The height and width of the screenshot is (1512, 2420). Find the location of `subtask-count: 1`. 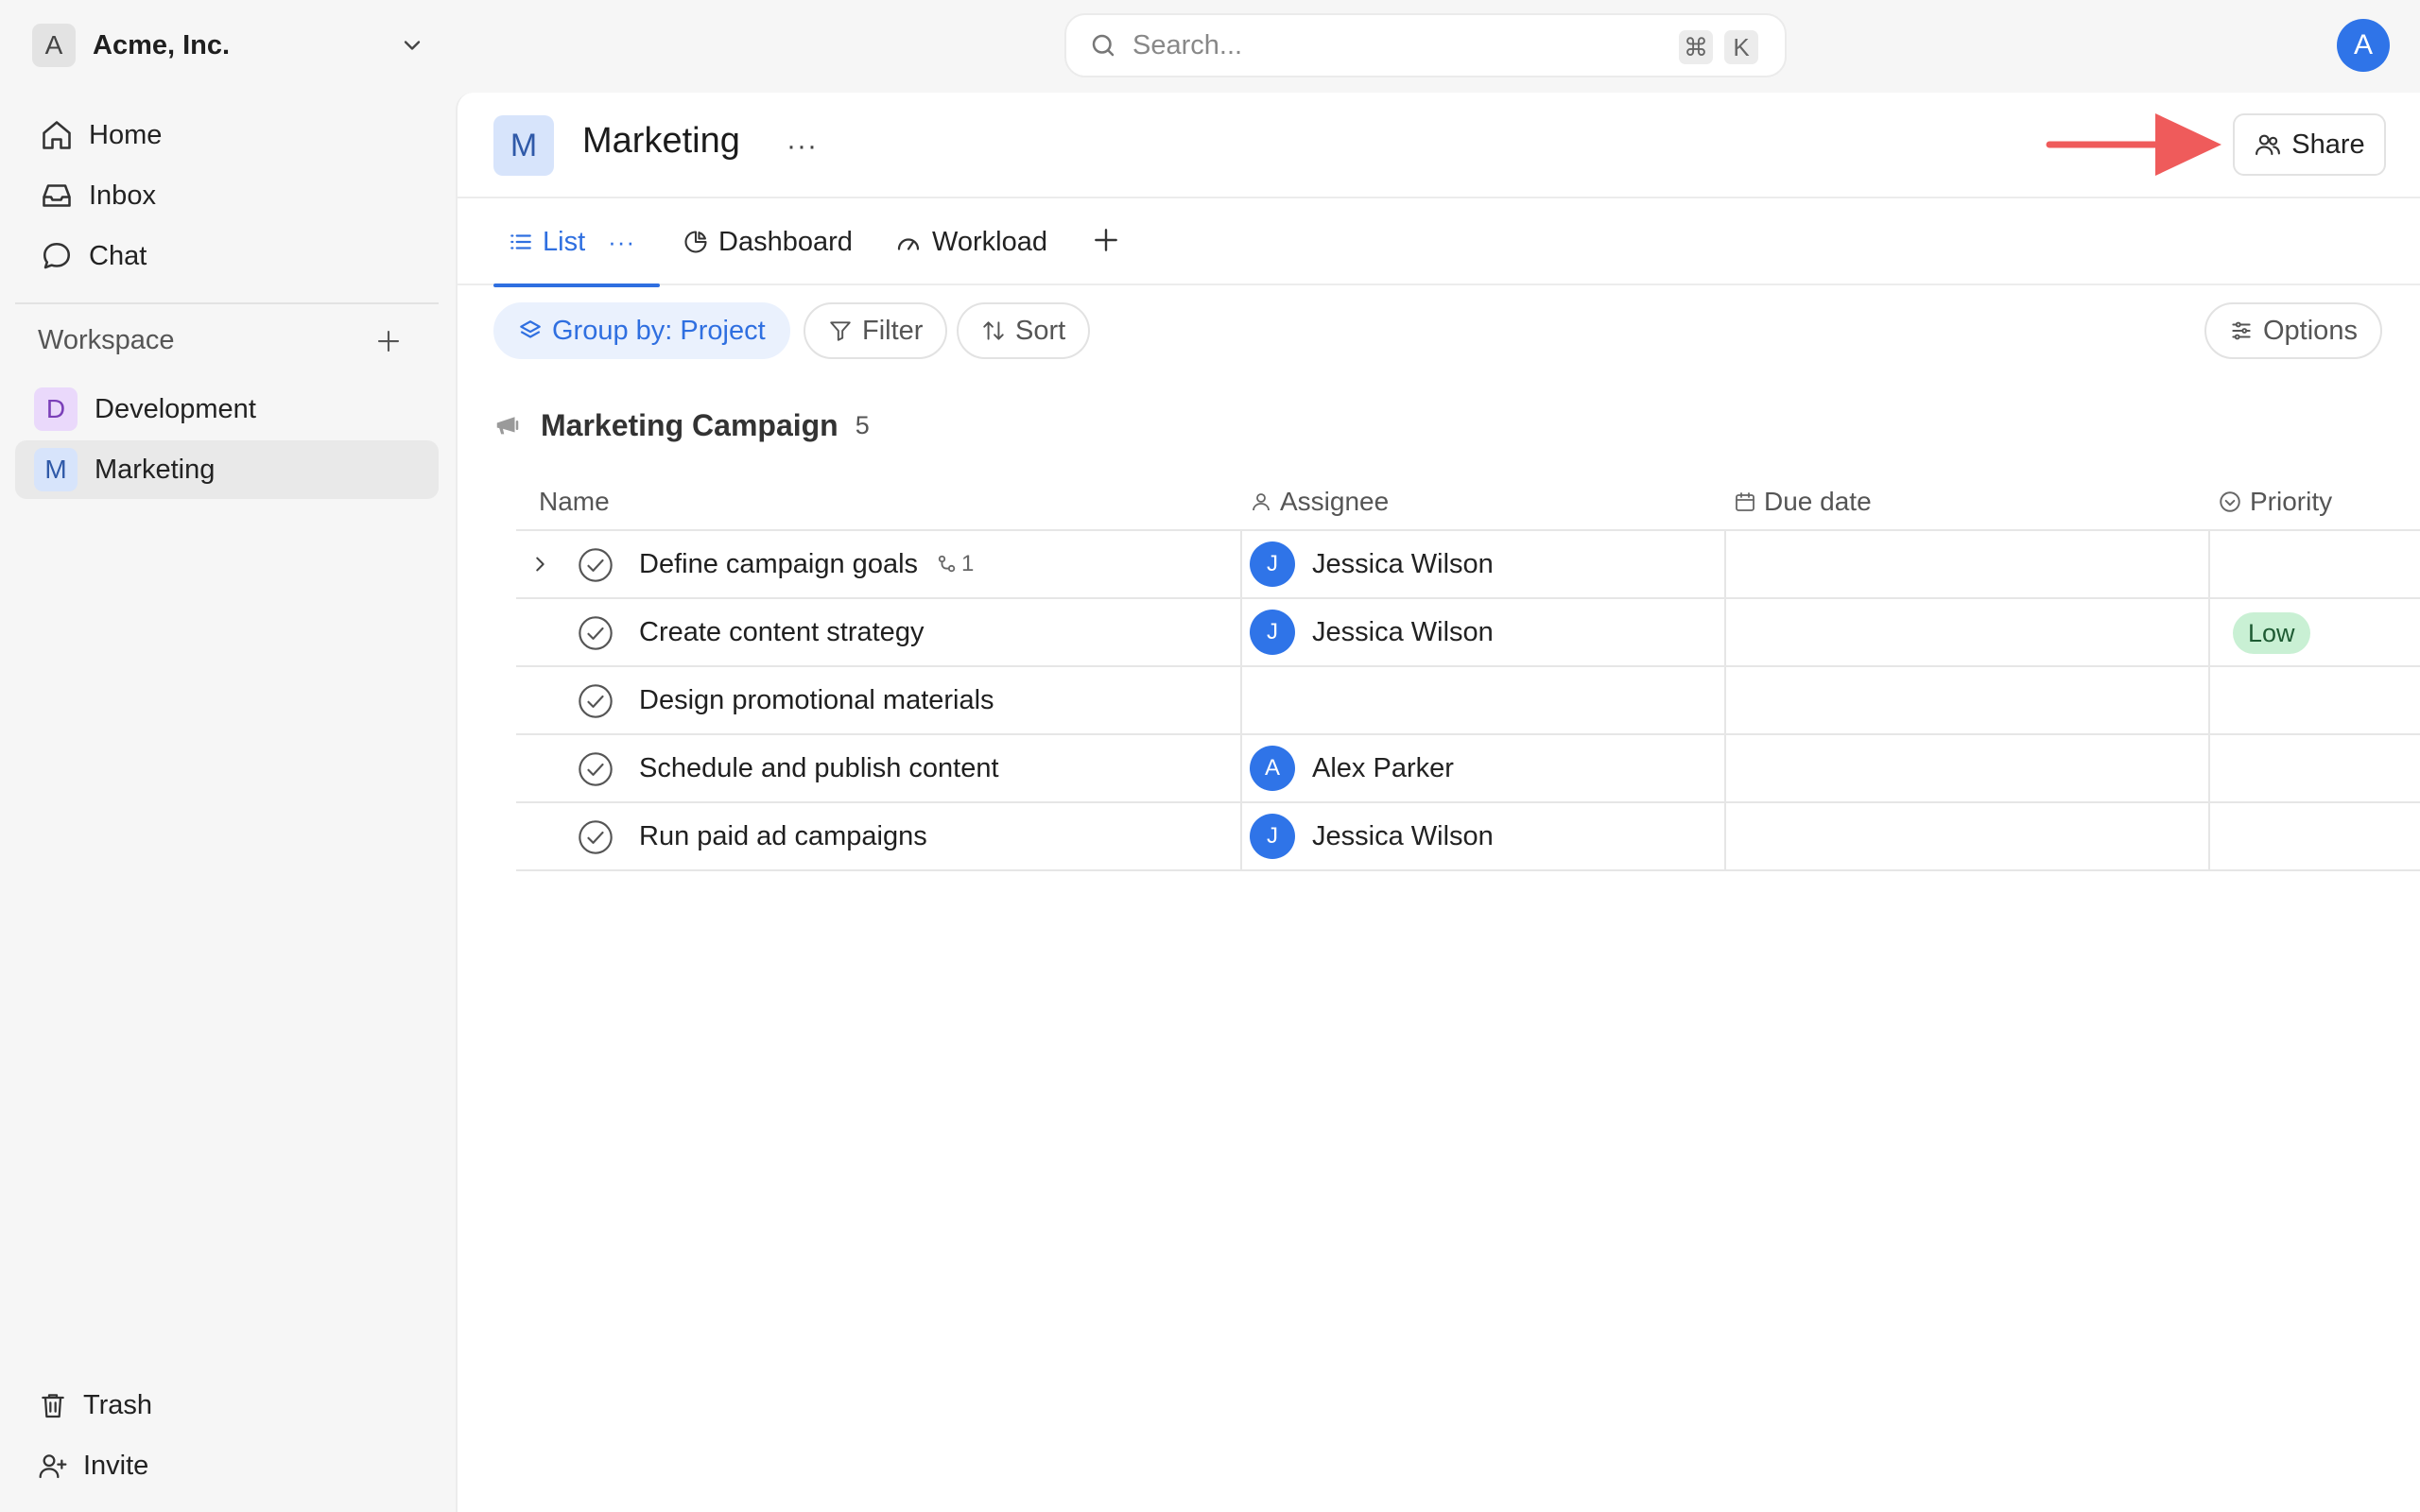

subtask-count: 1 is located at coordinates (955, 564).